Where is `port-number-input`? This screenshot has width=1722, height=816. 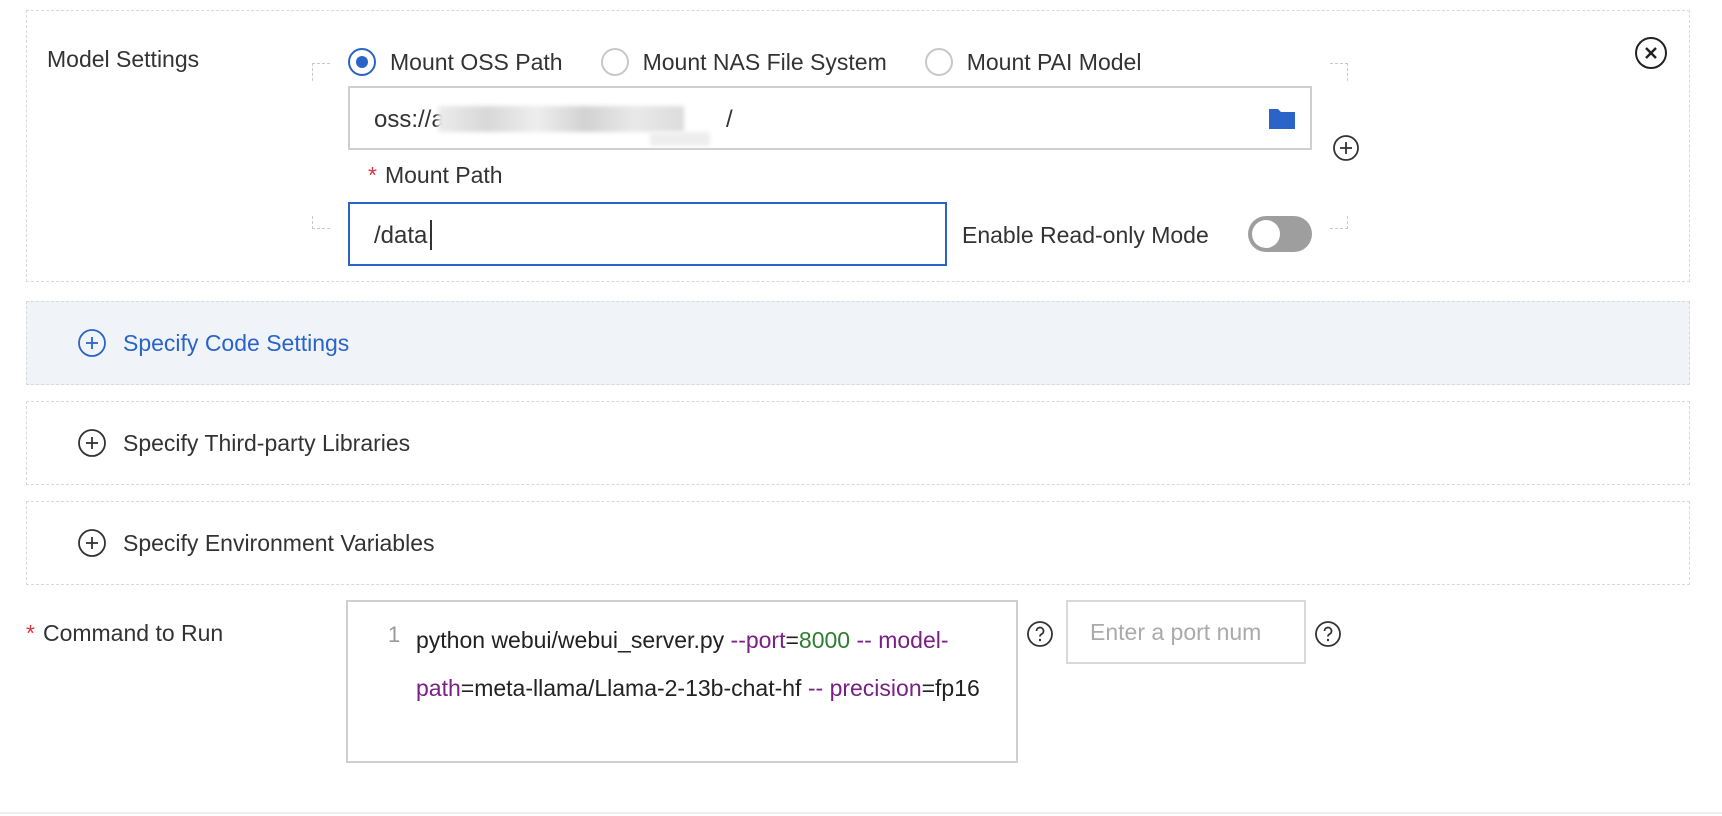 port-number-input is located at coordinates (1186, 632).